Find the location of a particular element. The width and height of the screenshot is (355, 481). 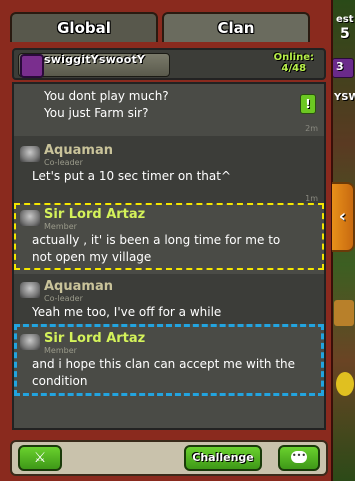

swords-icon: ⚔ is located at coordinates (40, 458).